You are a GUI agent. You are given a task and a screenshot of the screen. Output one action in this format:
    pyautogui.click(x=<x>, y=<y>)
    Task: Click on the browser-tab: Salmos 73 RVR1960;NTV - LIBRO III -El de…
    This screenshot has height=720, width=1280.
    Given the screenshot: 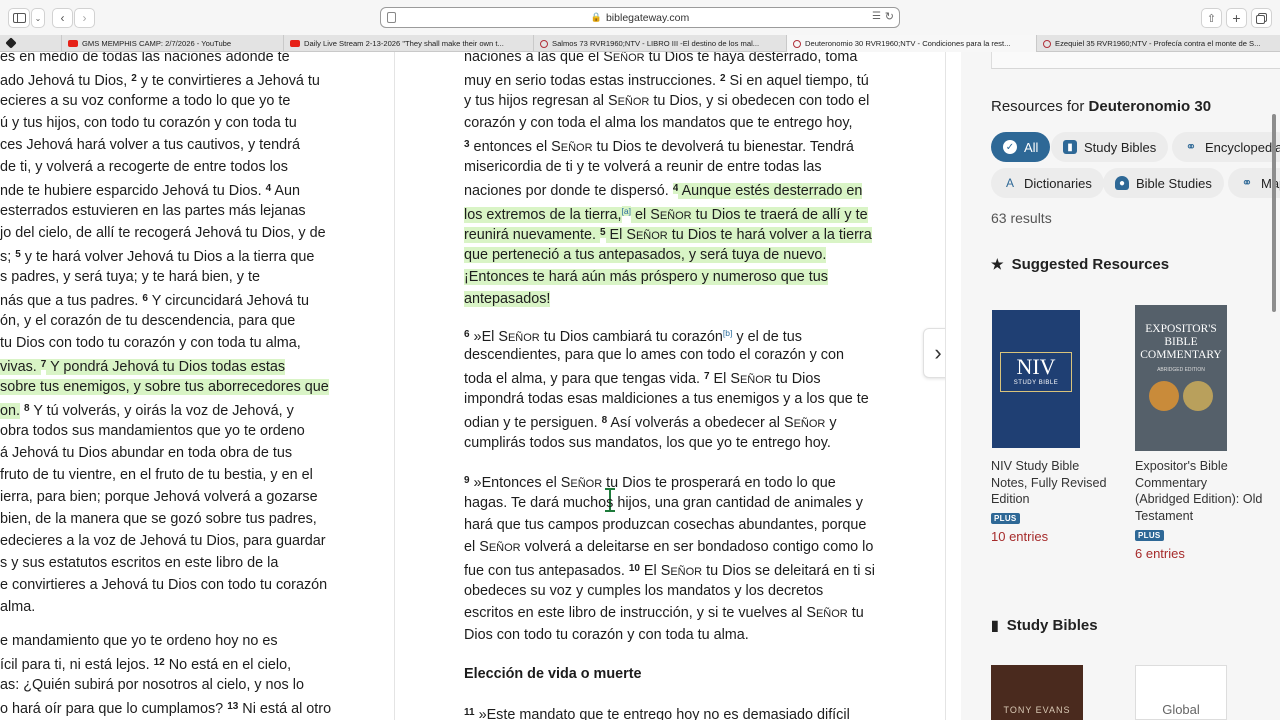 What is the action you would take?
    pyautogui.click(x=659, y=43)
    